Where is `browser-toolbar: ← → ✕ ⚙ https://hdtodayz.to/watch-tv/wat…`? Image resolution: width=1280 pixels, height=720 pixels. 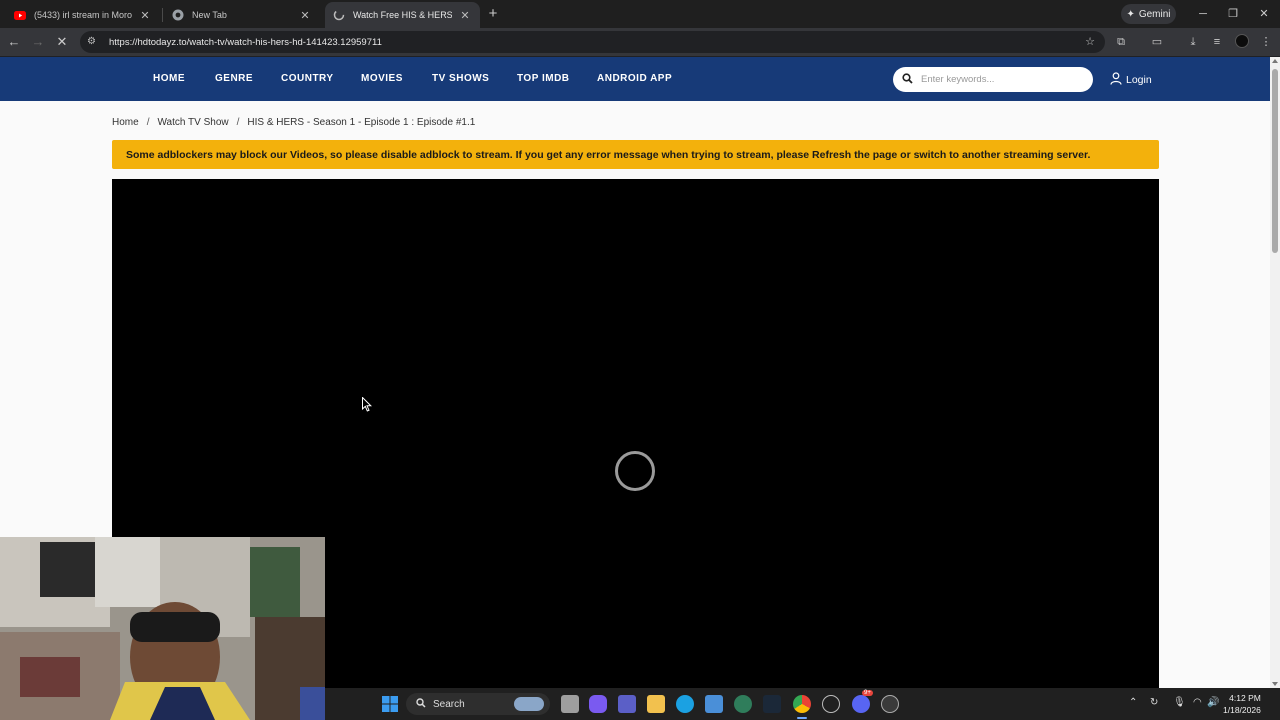
browser-toolbar: ← → ✕ ⚙ https://hdtodayz.to/watch-tv/wat… is located at coordinates (640, 42).